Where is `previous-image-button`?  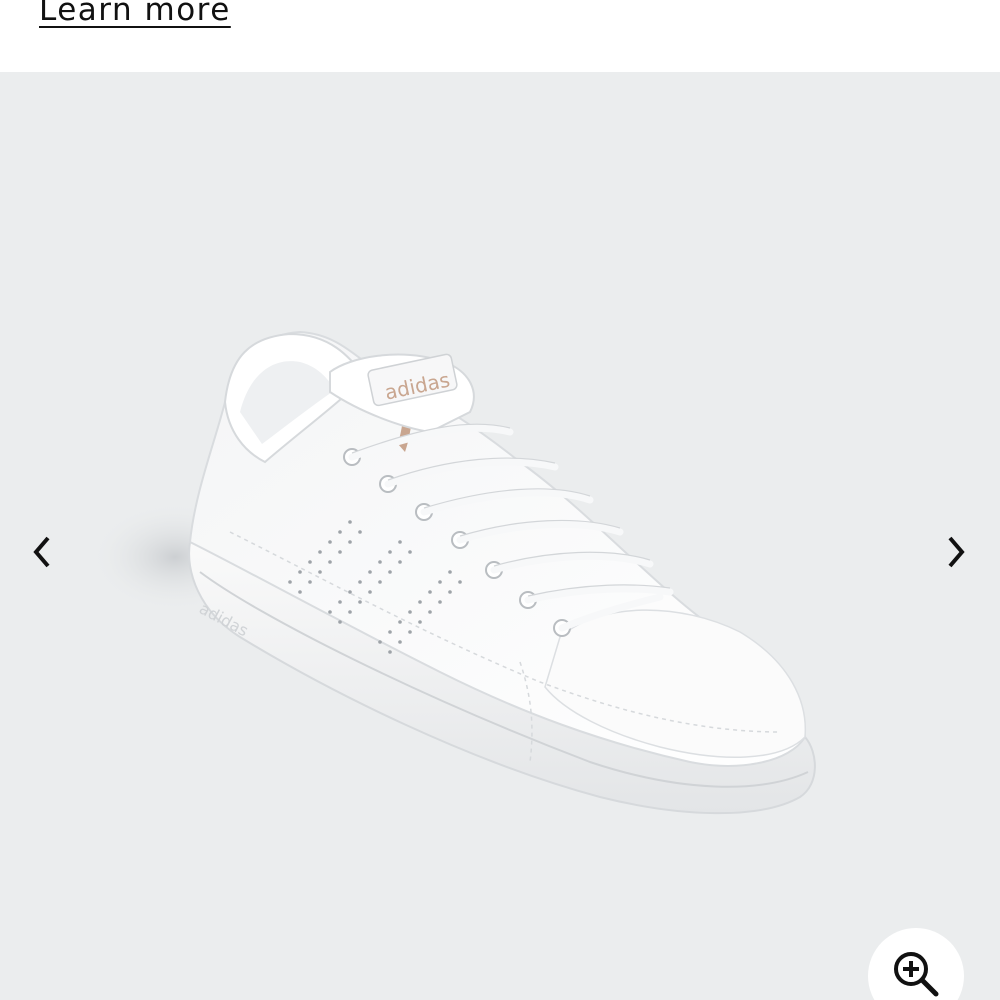 previous-image-button is located at coordinates (42, 552).